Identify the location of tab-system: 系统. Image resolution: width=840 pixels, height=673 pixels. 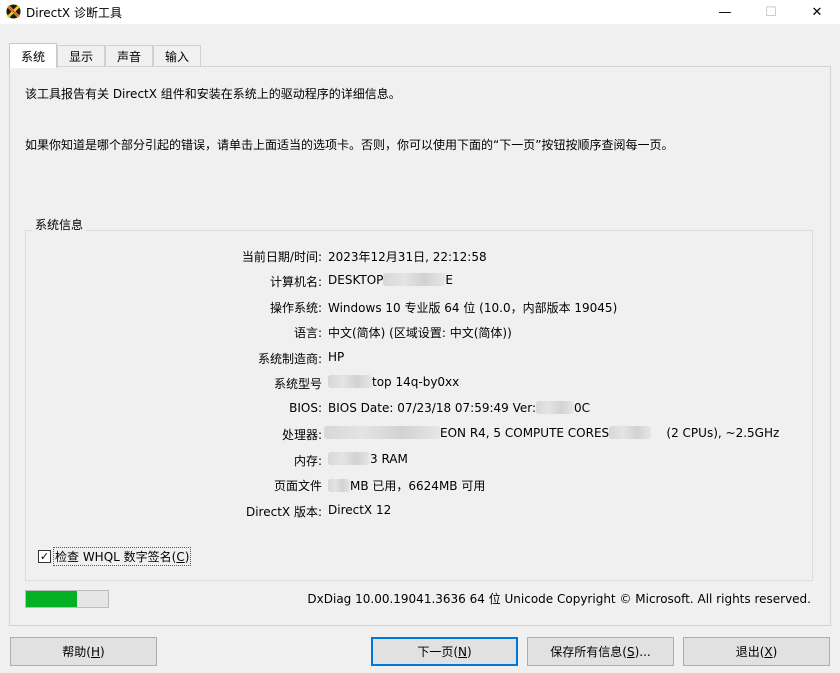
(33, 55).